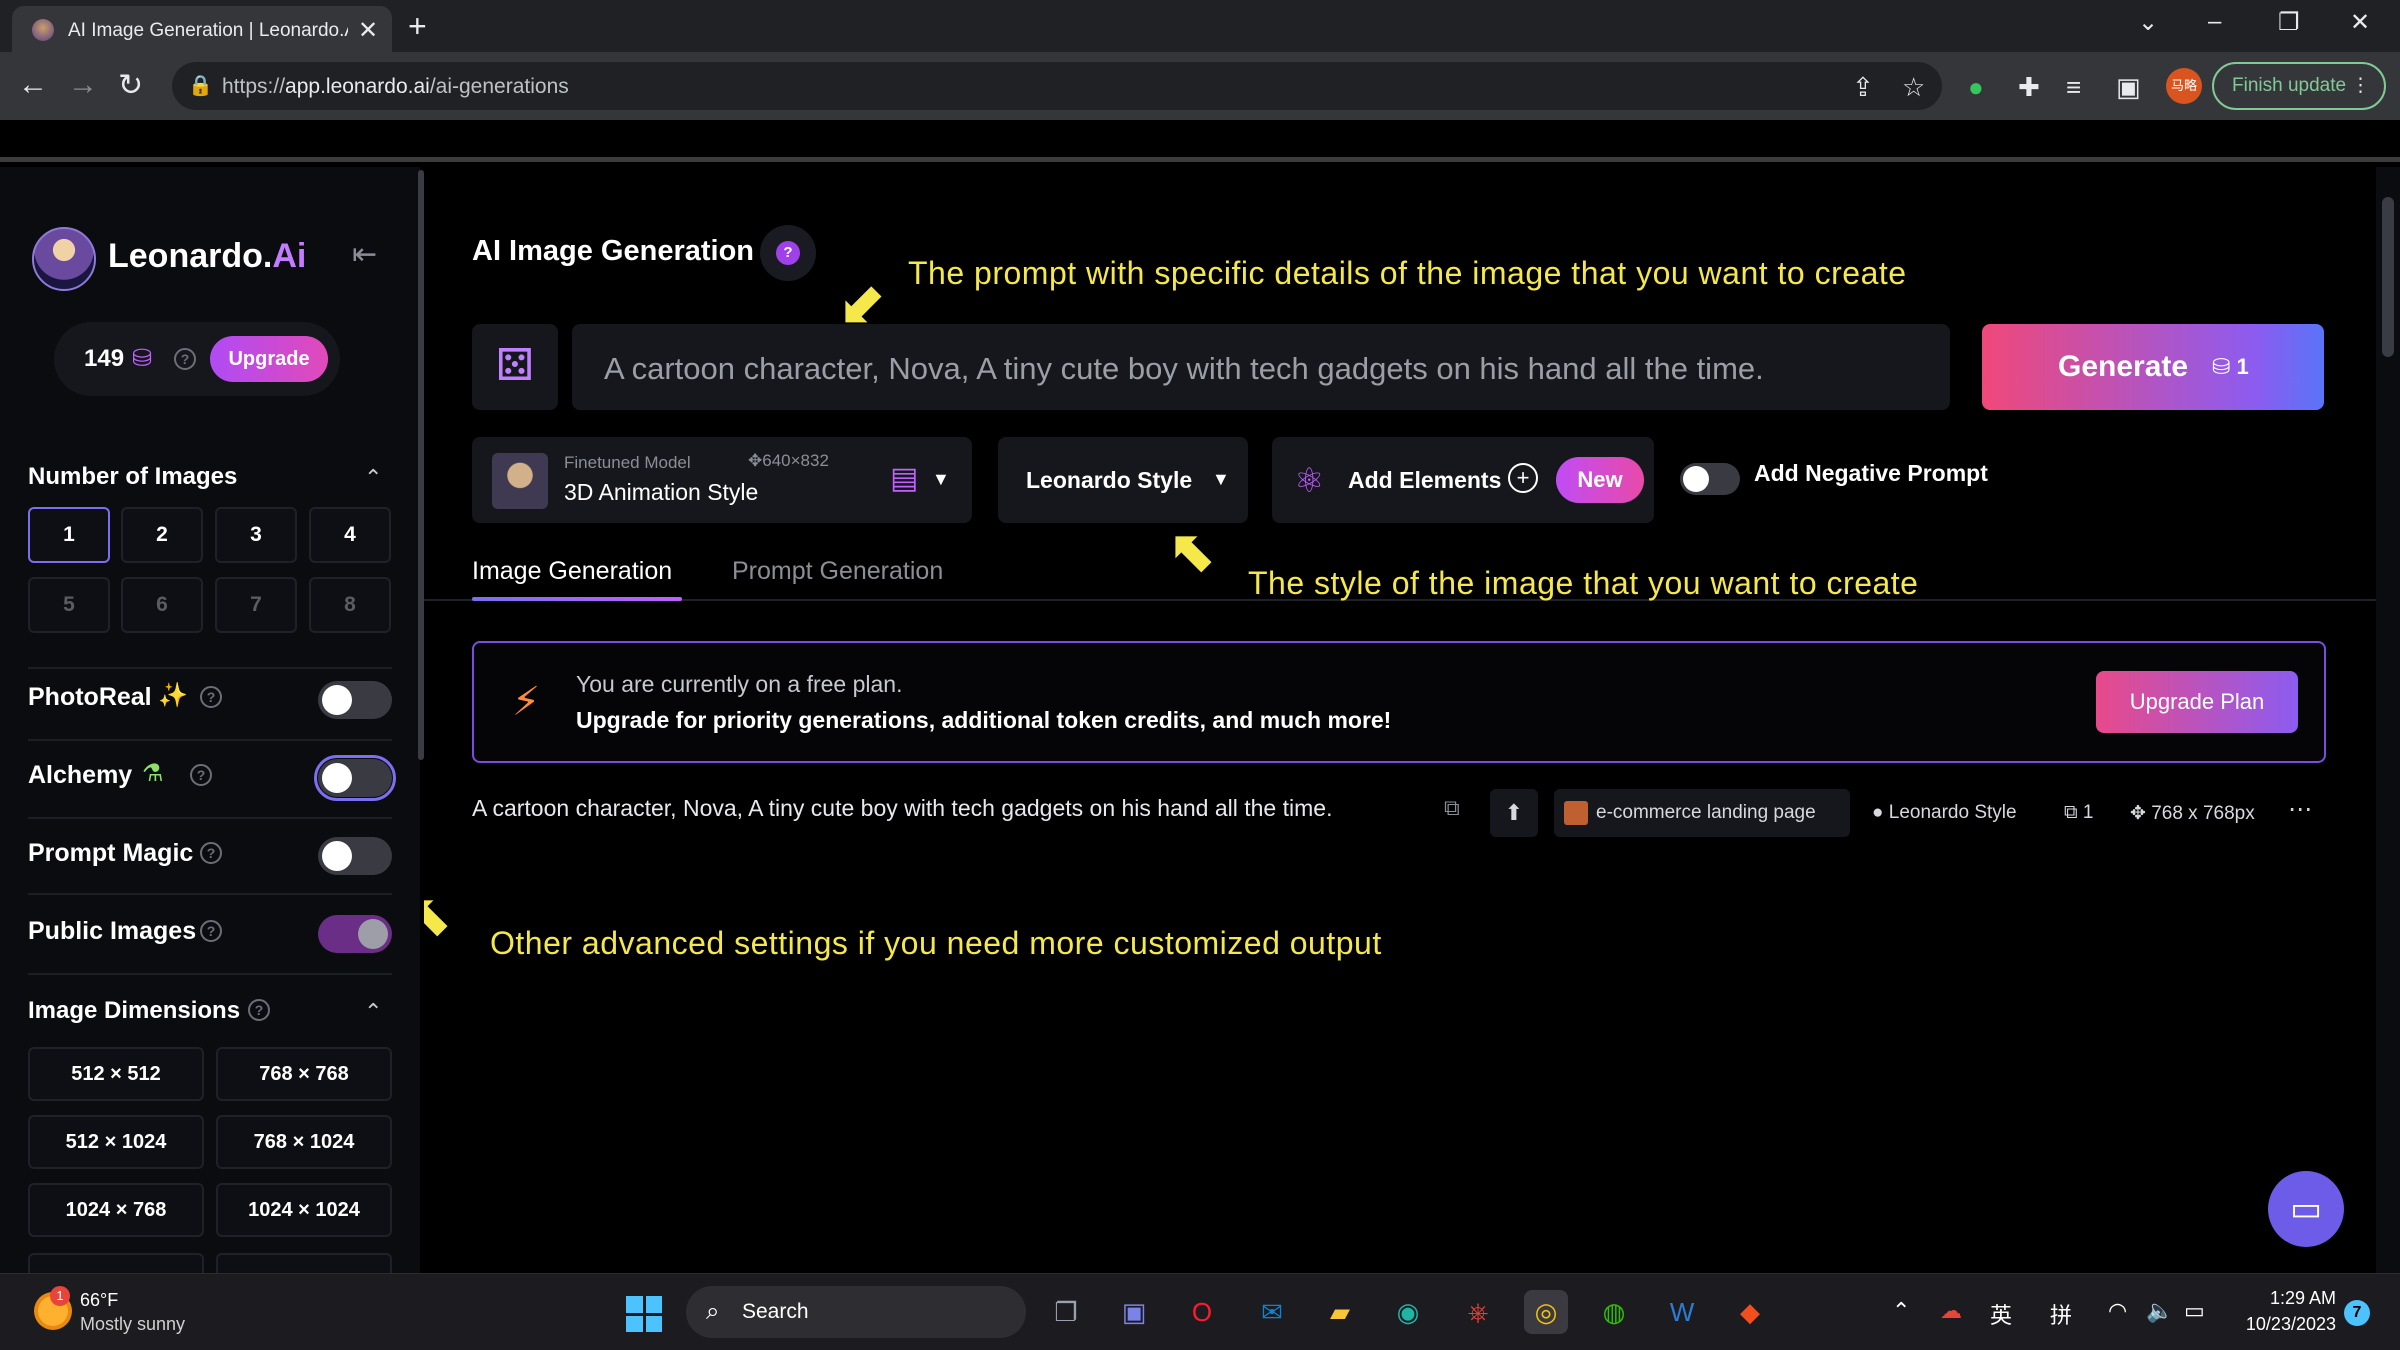 The height and width of the screenshot is (1350, 2400). Describe the element at coordinates (1452, 808) in the screenshot. I see `copy-icon: ⧉` at that location.